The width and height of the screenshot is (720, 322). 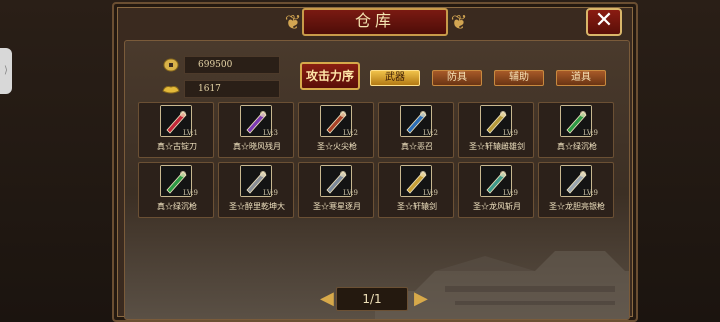 What do you see at coordinates (457, 78) in the screenshot?
I see `tab-armor: 防具` at bounding box center [457, 78].